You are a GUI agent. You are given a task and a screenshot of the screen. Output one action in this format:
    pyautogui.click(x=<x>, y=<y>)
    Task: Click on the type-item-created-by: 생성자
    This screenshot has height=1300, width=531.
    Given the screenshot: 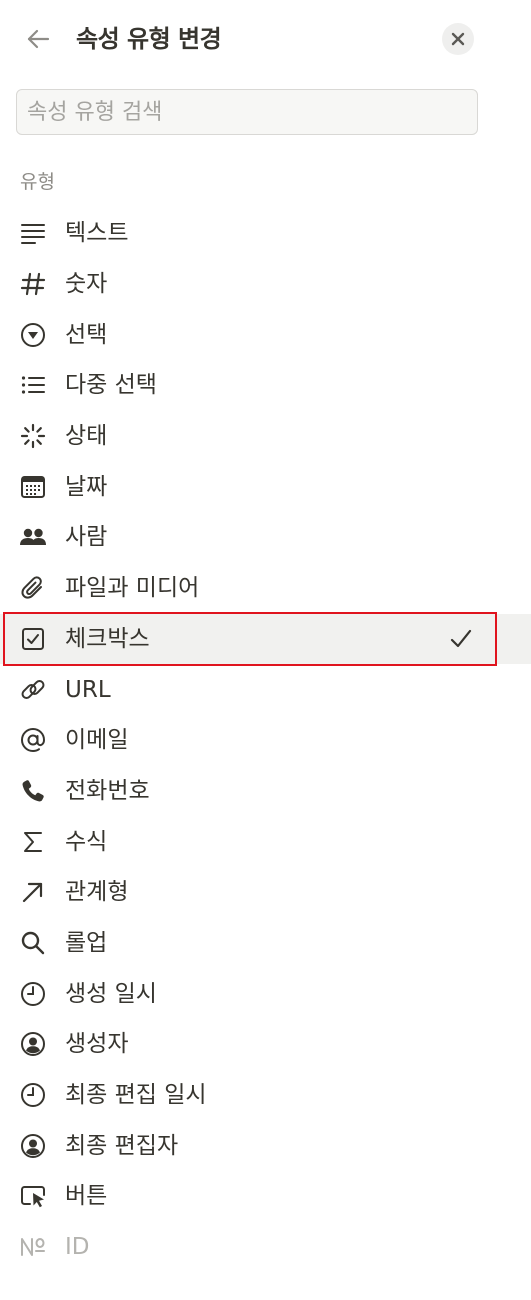 What is the action you would take?
    pyautogui.click(x=265, y=1044)
    